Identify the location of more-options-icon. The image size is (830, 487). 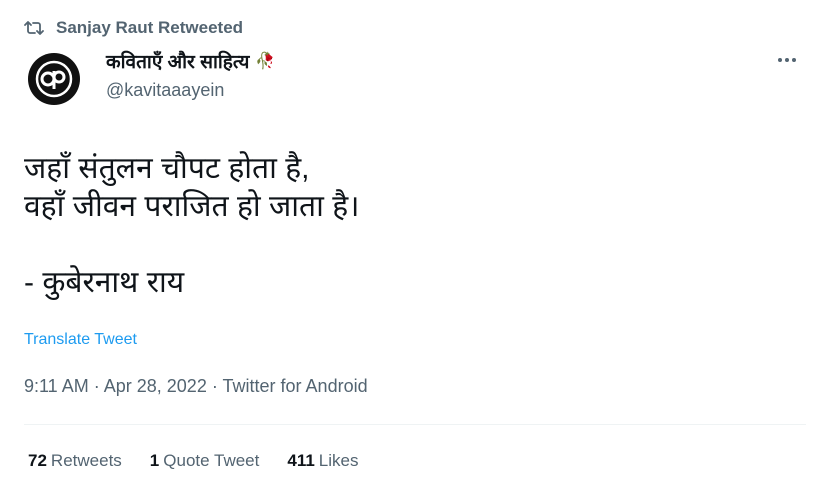
(787, 60).